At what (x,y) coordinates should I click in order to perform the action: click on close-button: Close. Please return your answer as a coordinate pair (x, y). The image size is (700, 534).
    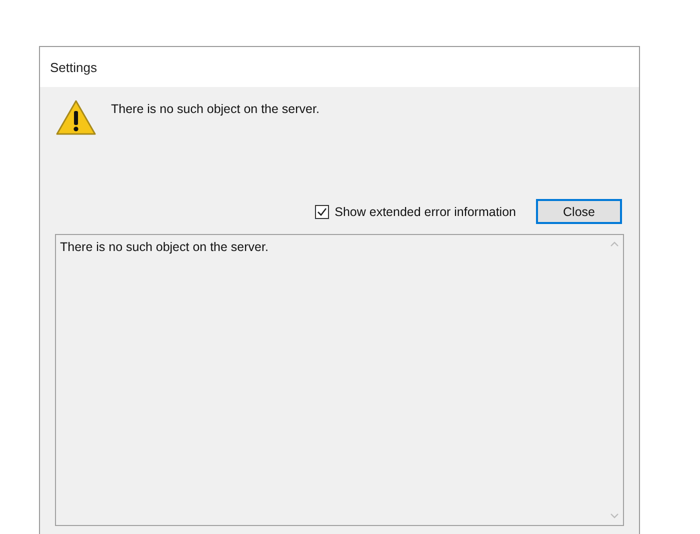
    Looking at the image, I should click on (579, 211).